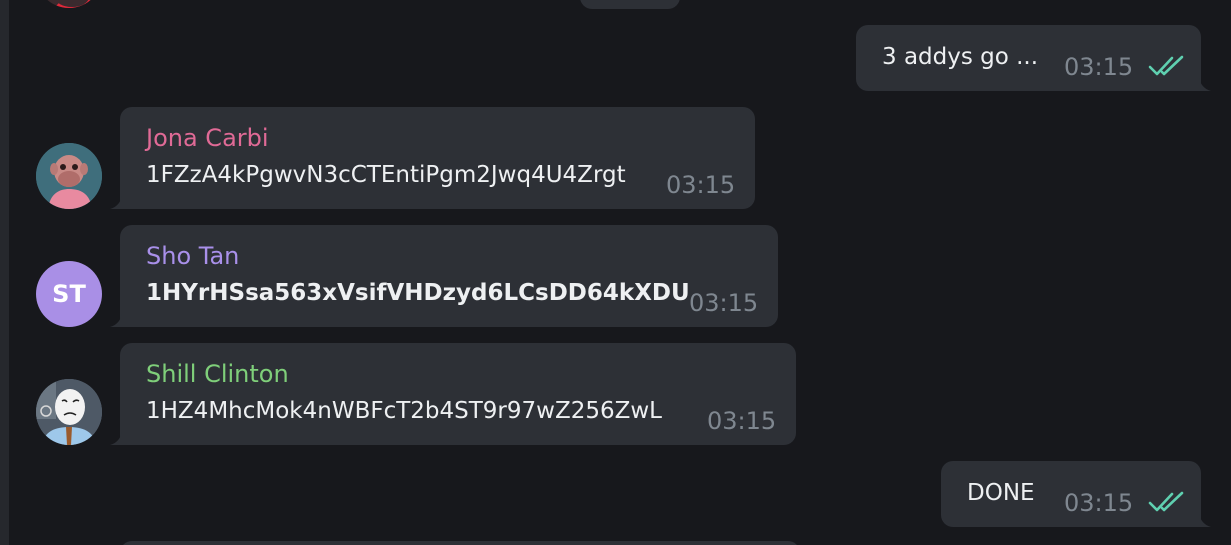 The image size is (1231, 545). What do you see at coordinates (386, 175) in the screenshot?
I see `message-text: 1FZzA4kPgwvN3cCTEntiPgm2Jwq4U4Zrgt` at bounding box center [386, 175].